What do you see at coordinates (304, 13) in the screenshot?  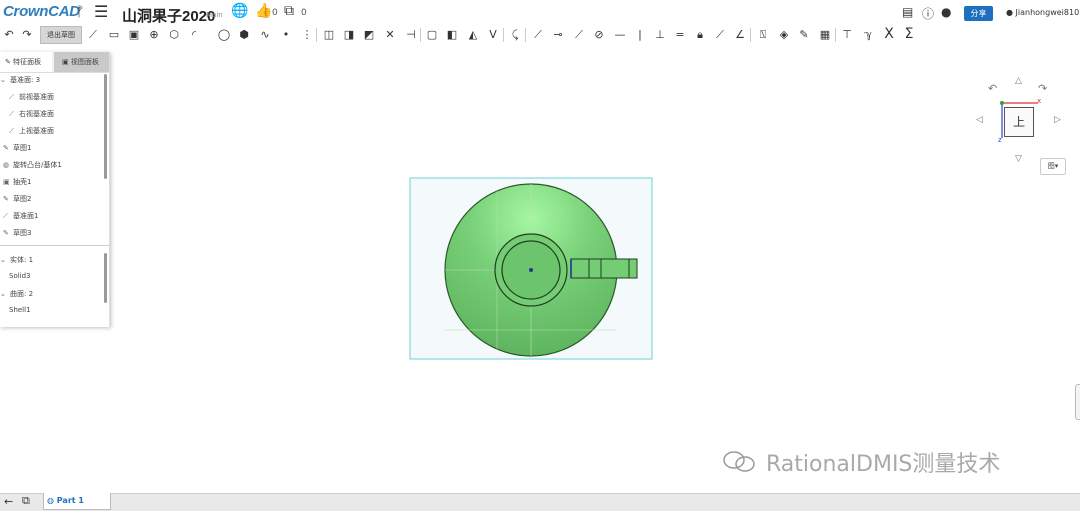 I see `copy-count: 0` at bounding box center [304, 13].